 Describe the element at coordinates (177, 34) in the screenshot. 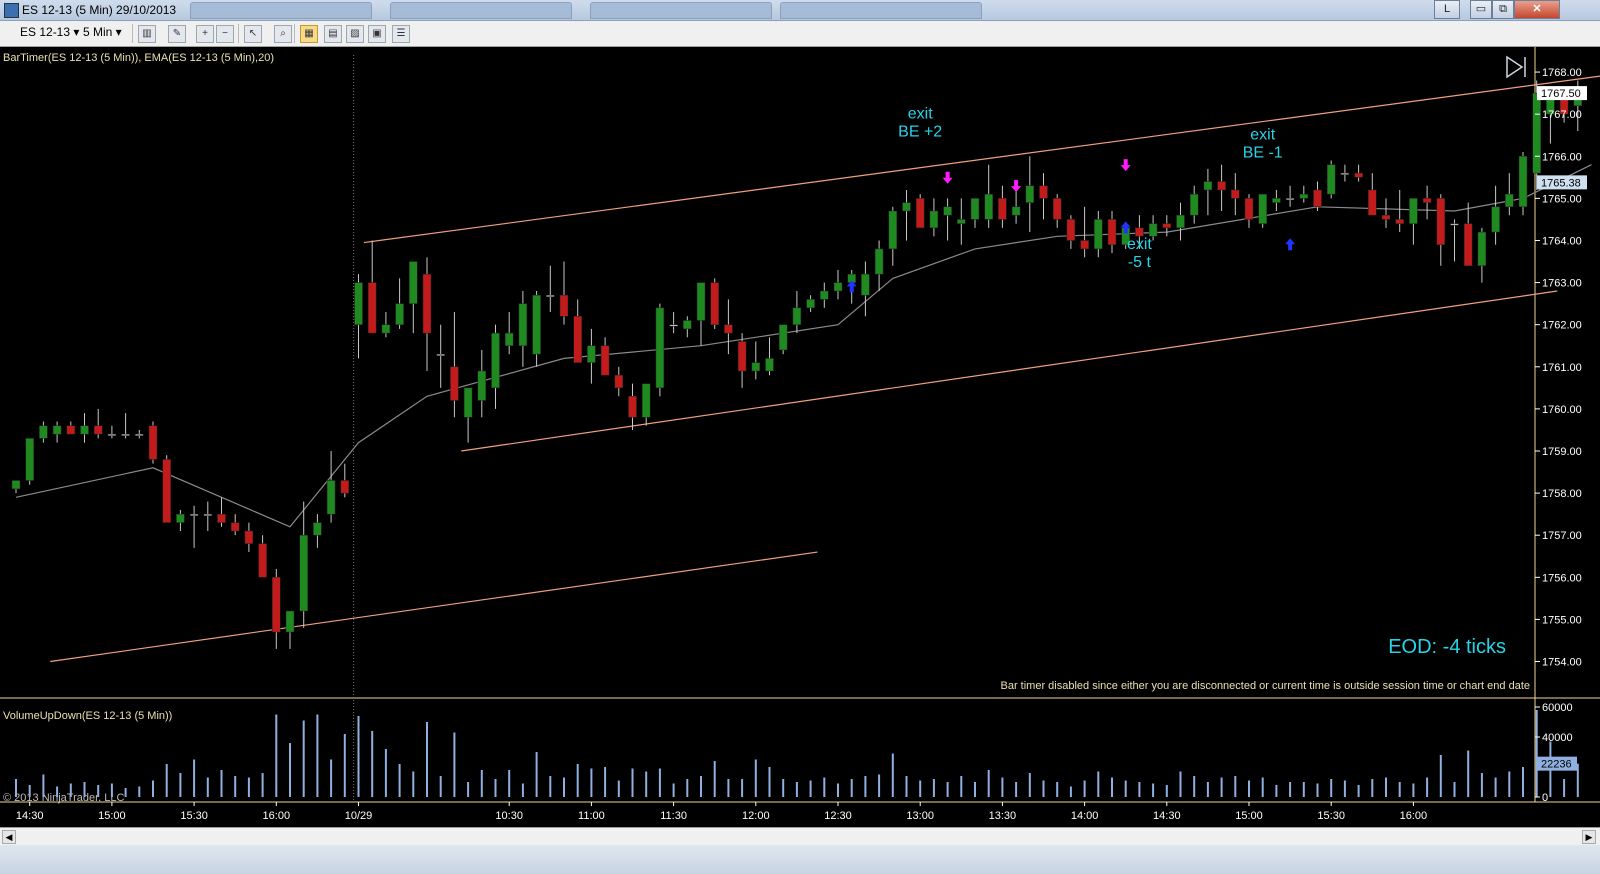

I see `pencil-icon: ✎` at that location.